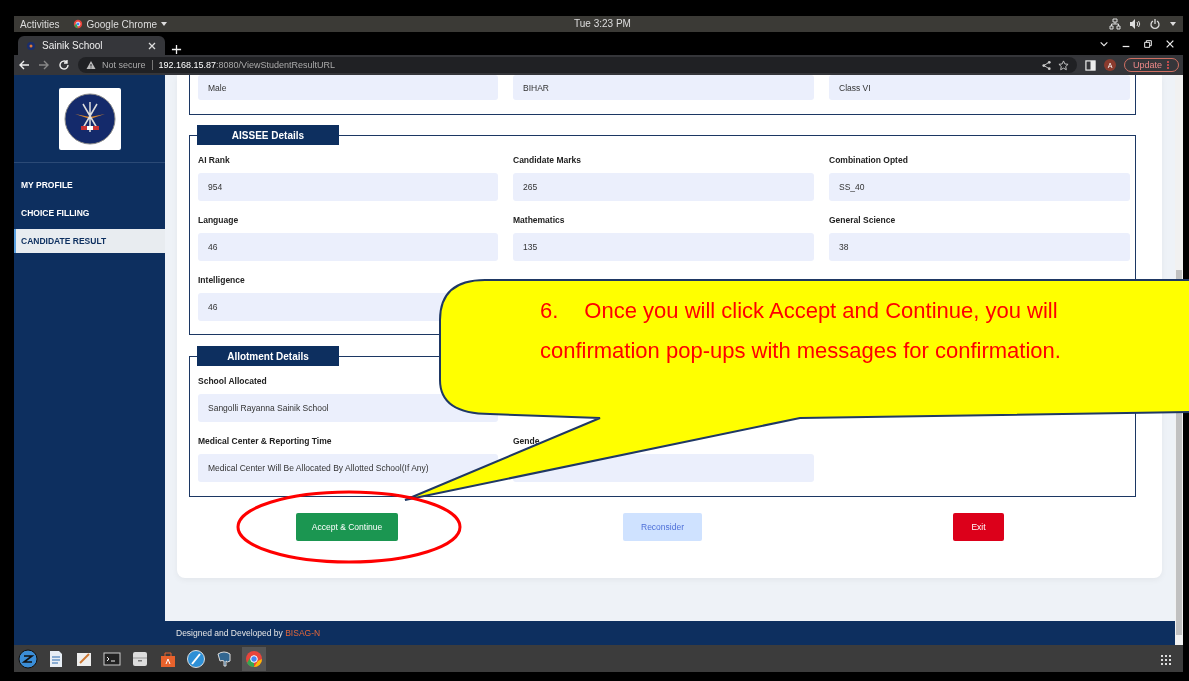  Describe the element at coordinates (1168, 65) in the screenshot. I see `kebab-icon` at that location.